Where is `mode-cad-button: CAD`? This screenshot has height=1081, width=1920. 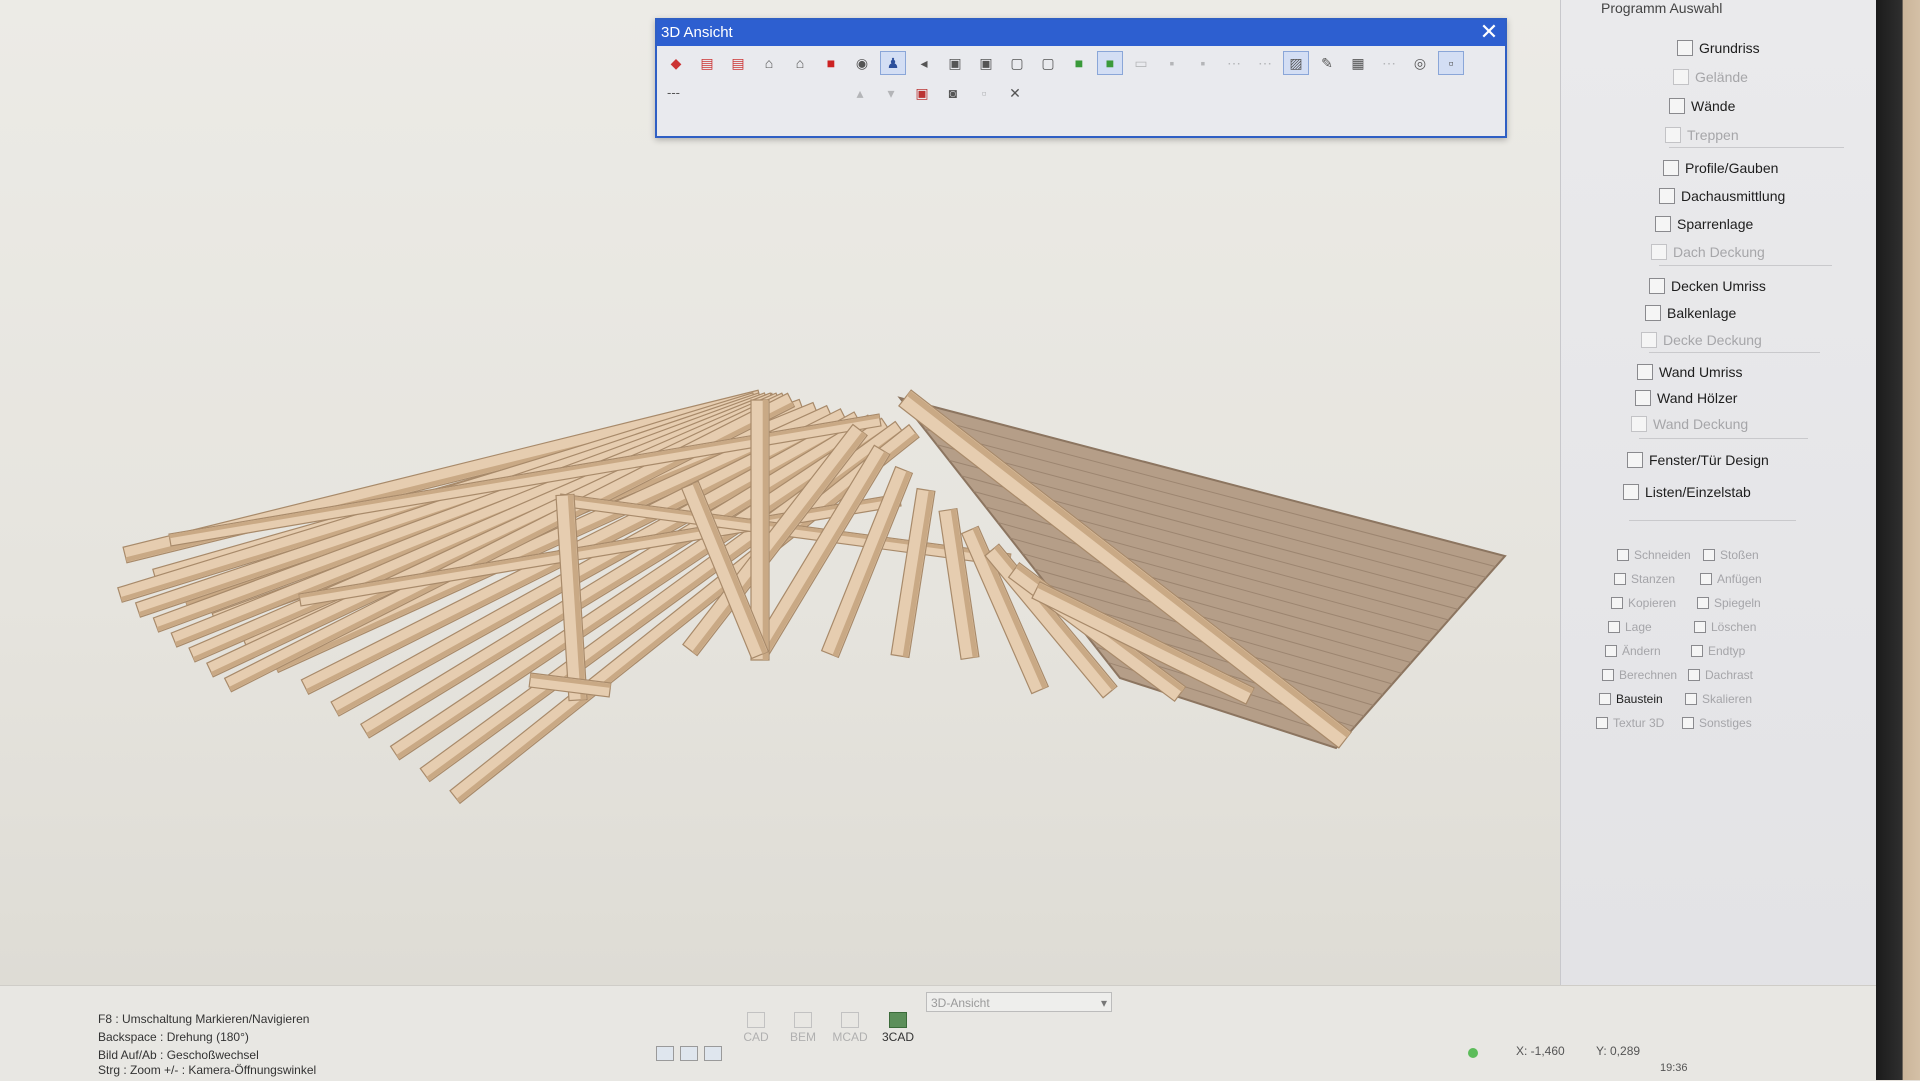
mode-cad-button: CAD is located at coordinates (756, 1028).